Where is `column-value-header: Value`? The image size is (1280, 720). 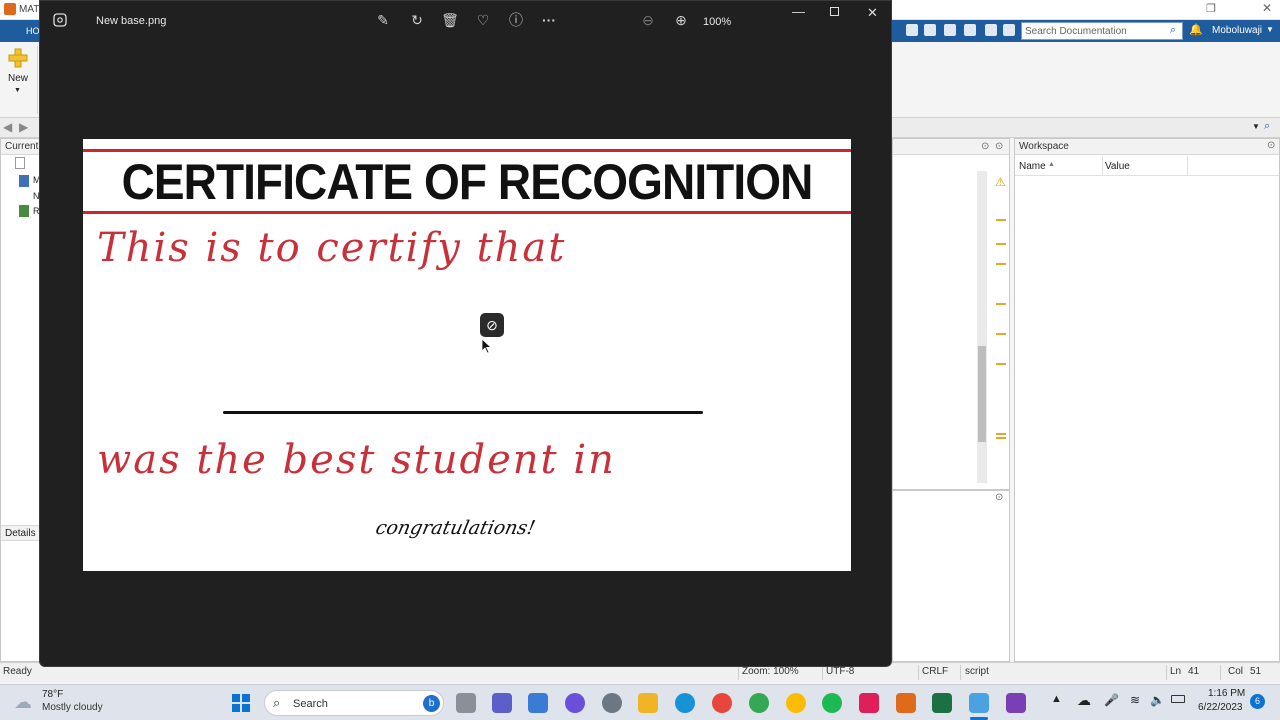
column-value-header: Value is located at coordinates (1117, 166).